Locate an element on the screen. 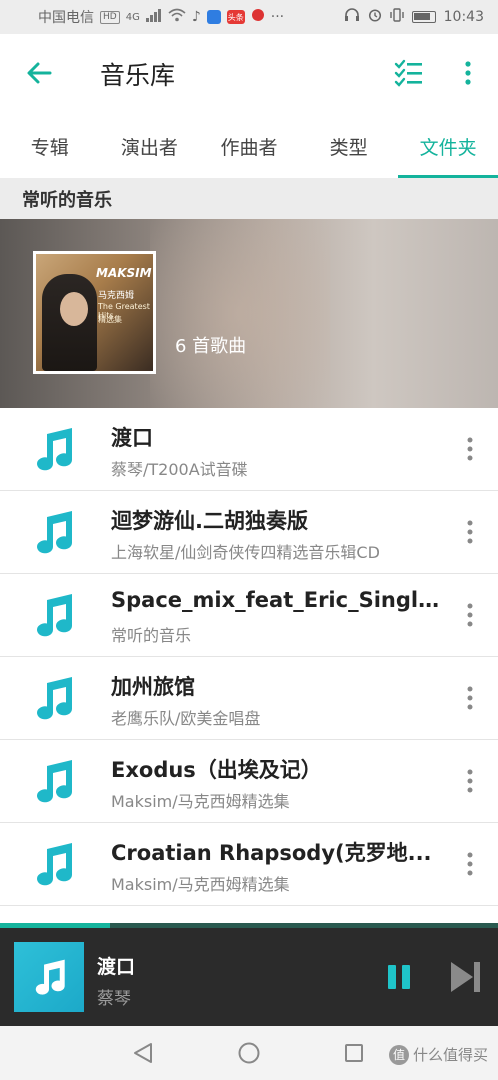 The image size is (498, 1080). nav-home-button is located at coordinates (249, 1055).